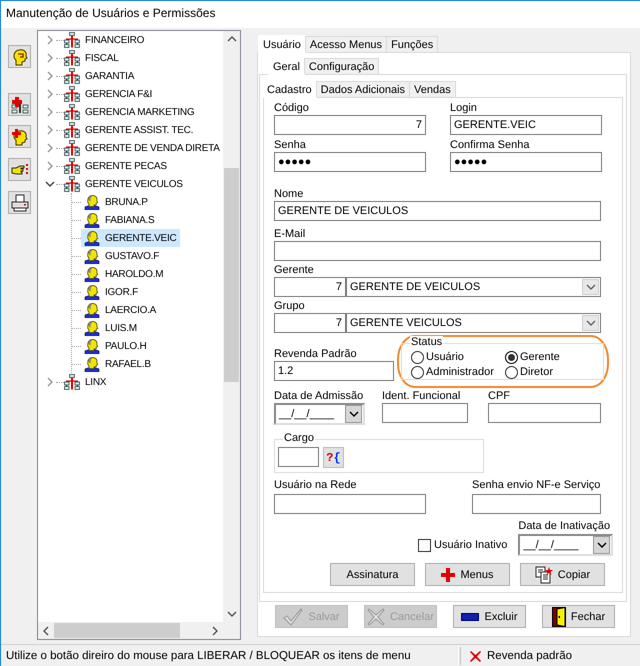 Image resolution: width=640 pixels, height=666 pixels. I want to click on tree-item: HAROLDO.M, so click(124, 274).